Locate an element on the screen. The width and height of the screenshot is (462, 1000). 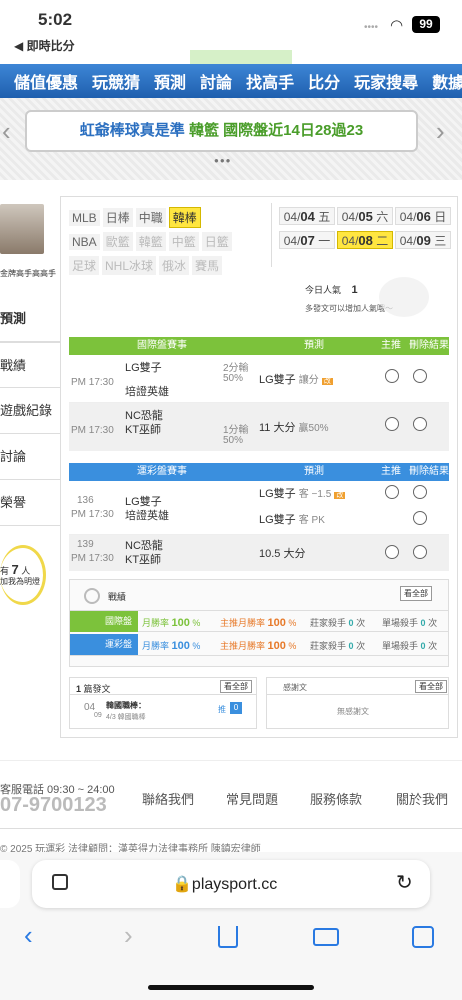
date-0404: 04/04 五 is located at coordinates (307, 216).